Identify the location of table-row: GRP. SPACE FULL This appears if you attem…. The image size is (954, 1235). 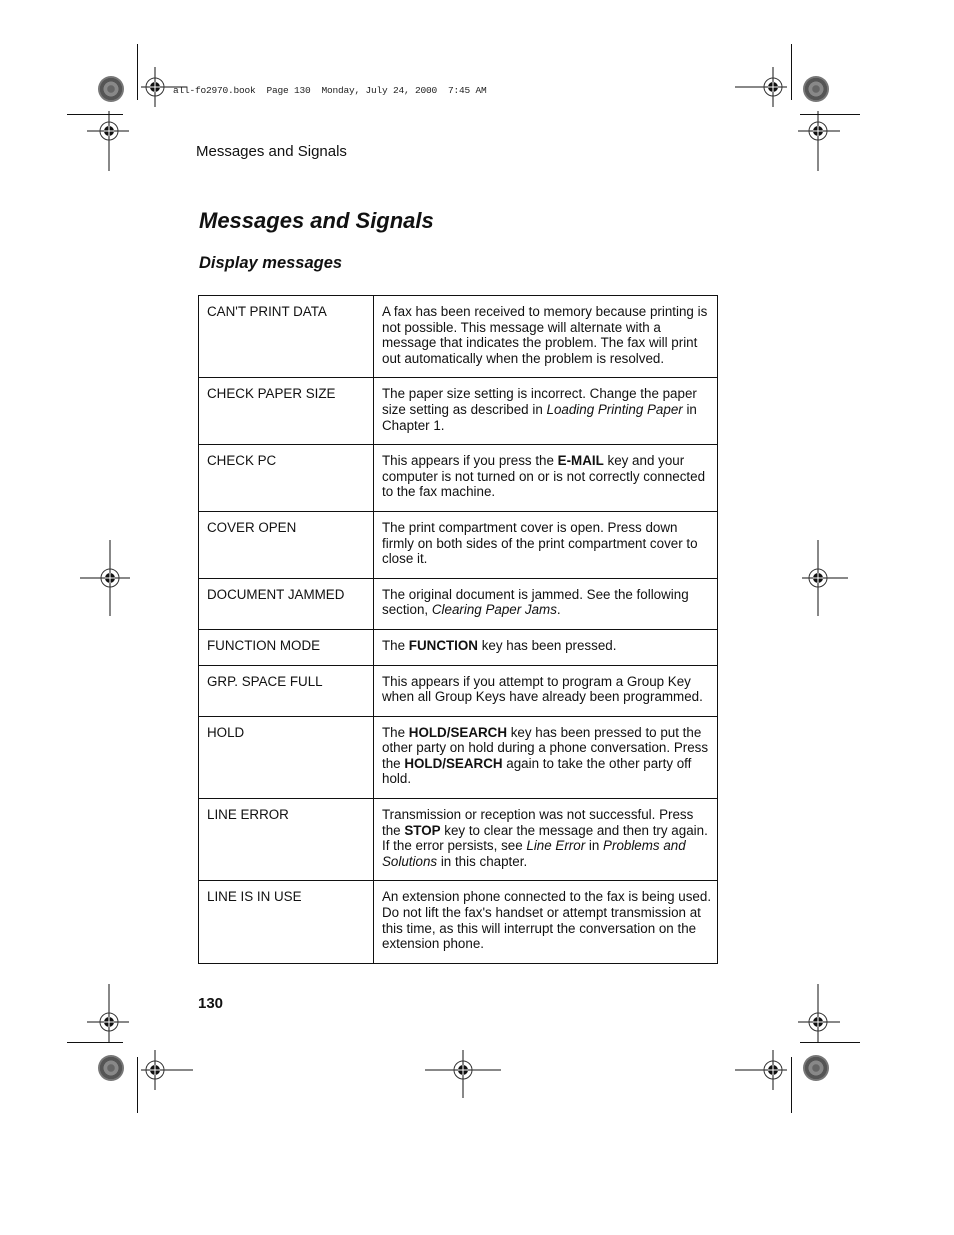
(458, 690).